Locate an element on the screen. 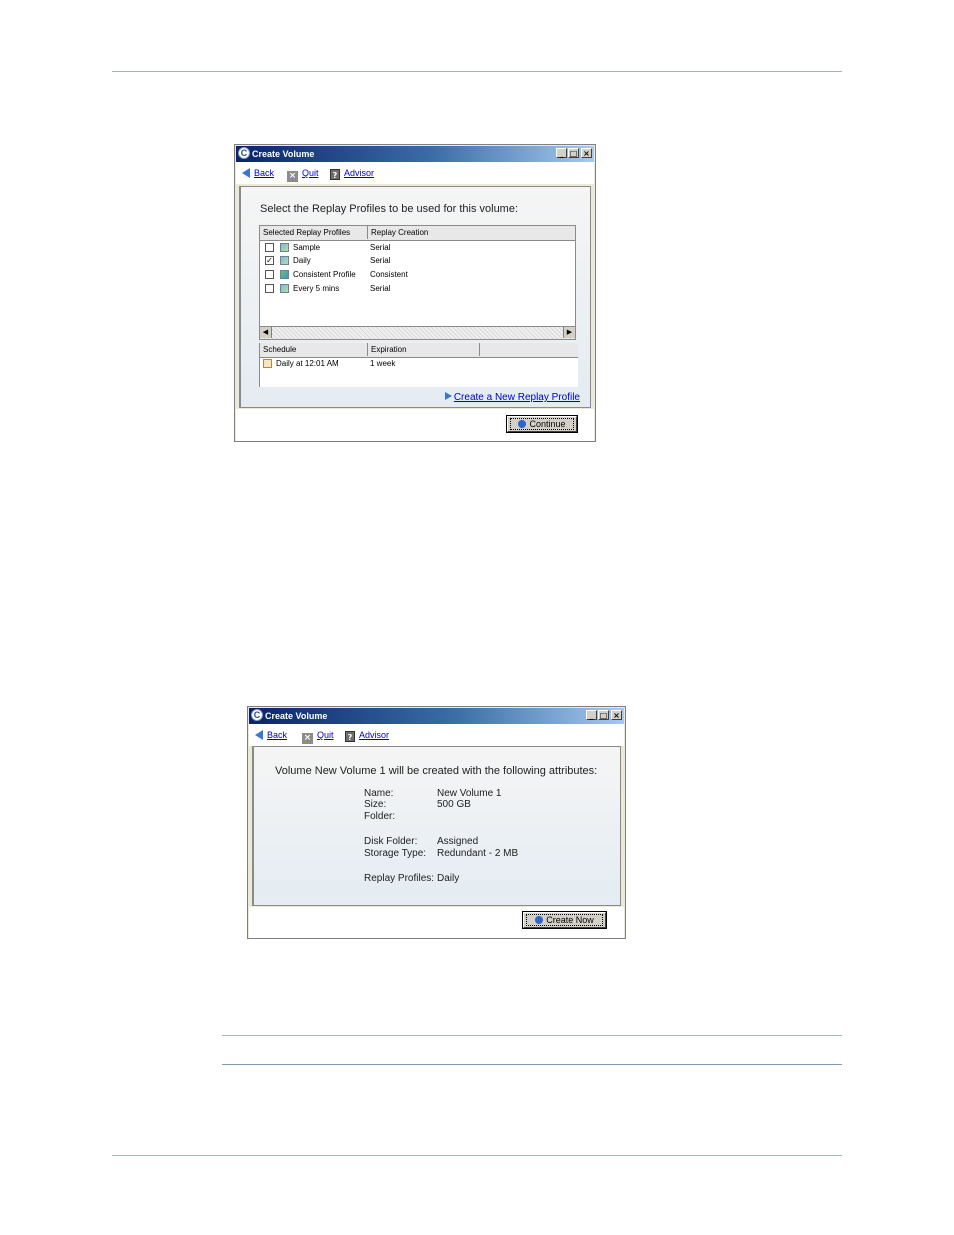 Image resolution: width=954 pixels, height=1235 pixels. dialog-footer: Create Now is located at coordinates (436, 922).